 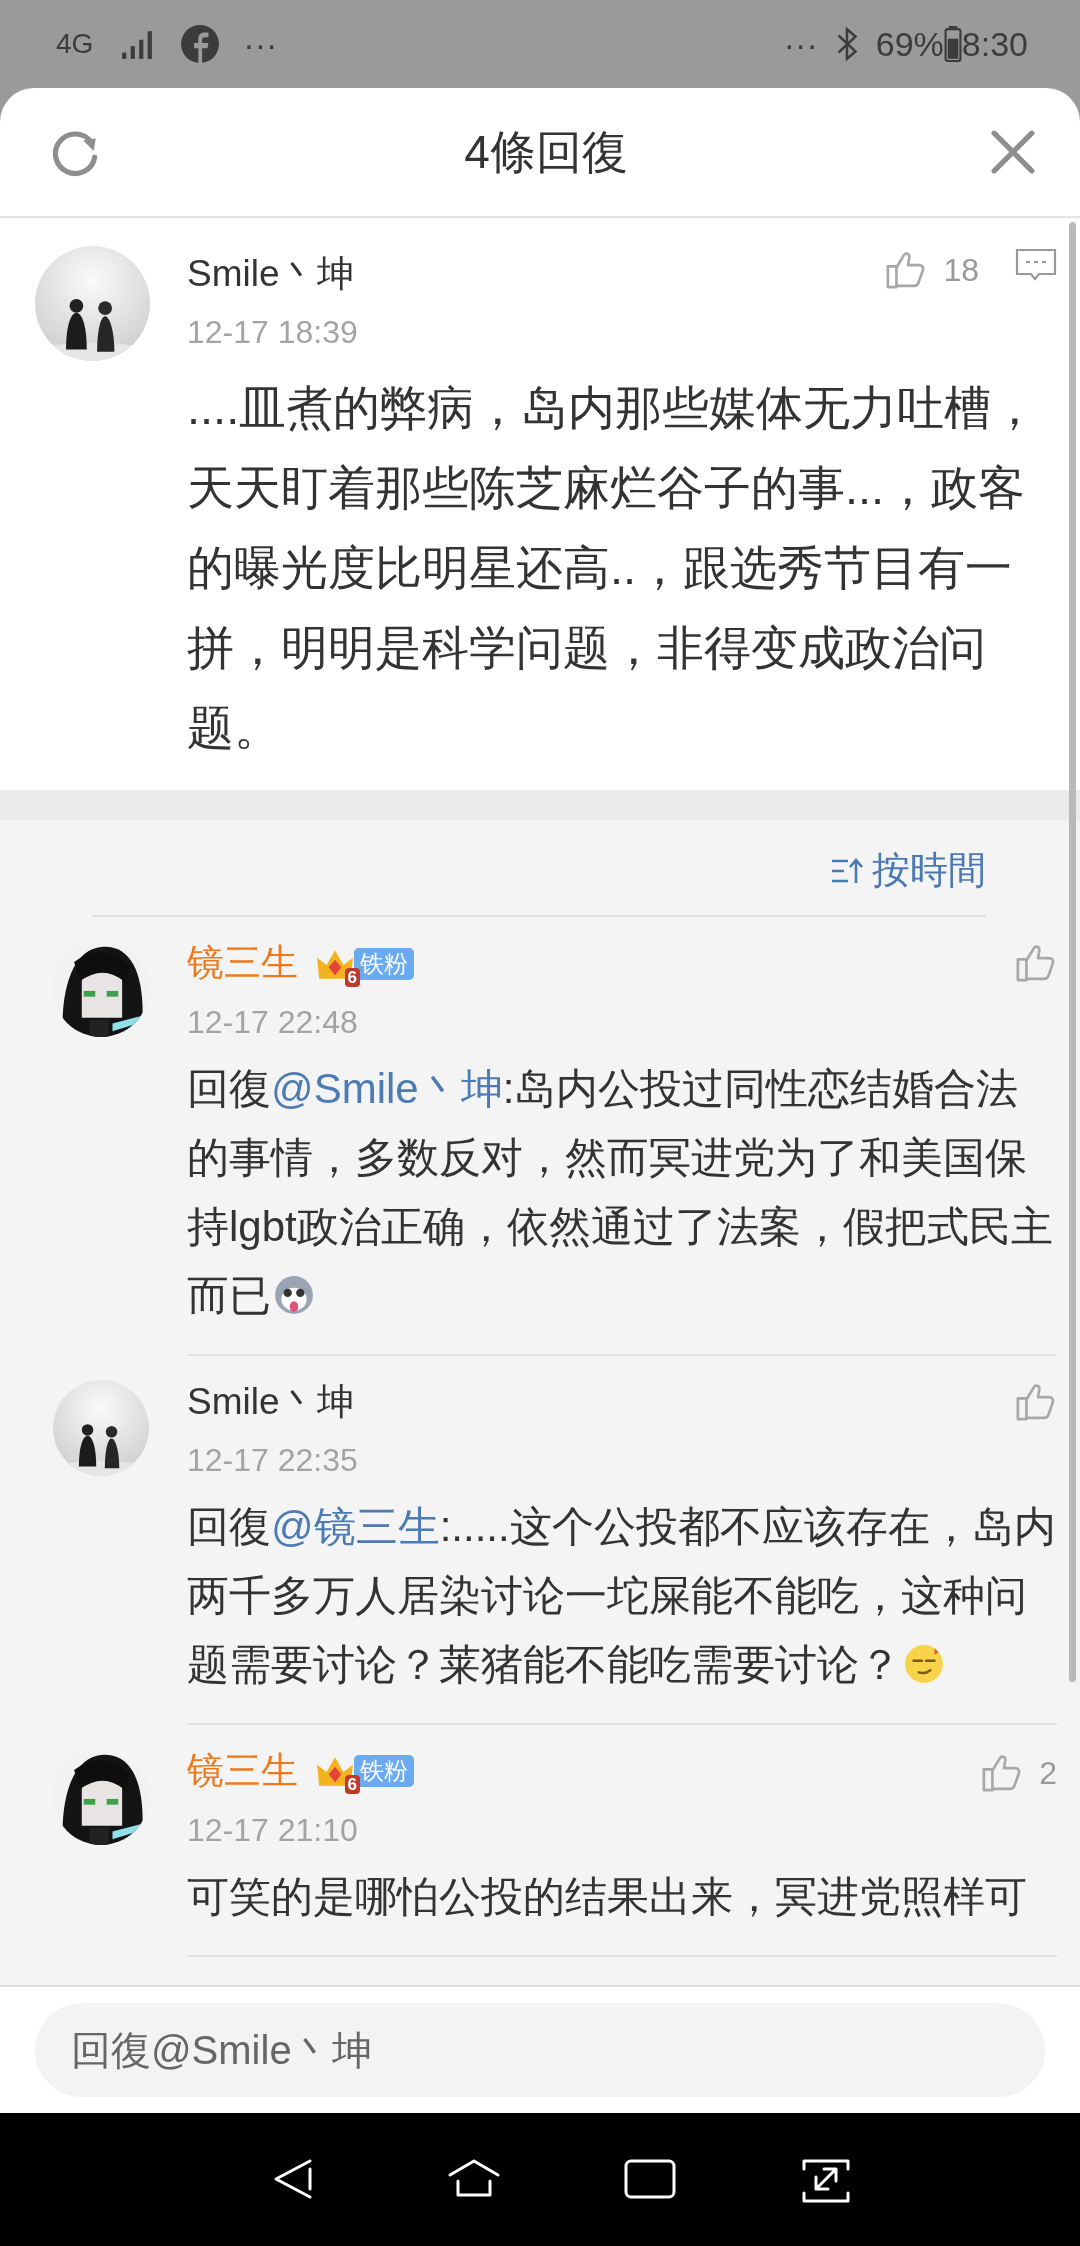 What do you see at coordinates (622, 1596) in the screenshot?
I see `comment-text: 回復@镜三生:.....这个公投都不应该存在，岛内两千多万人居染讨论一坨屎能不能吃，这种问题需要讨论？莱猪能不能吃需要讨论？` at bounding box center [622, 1596].